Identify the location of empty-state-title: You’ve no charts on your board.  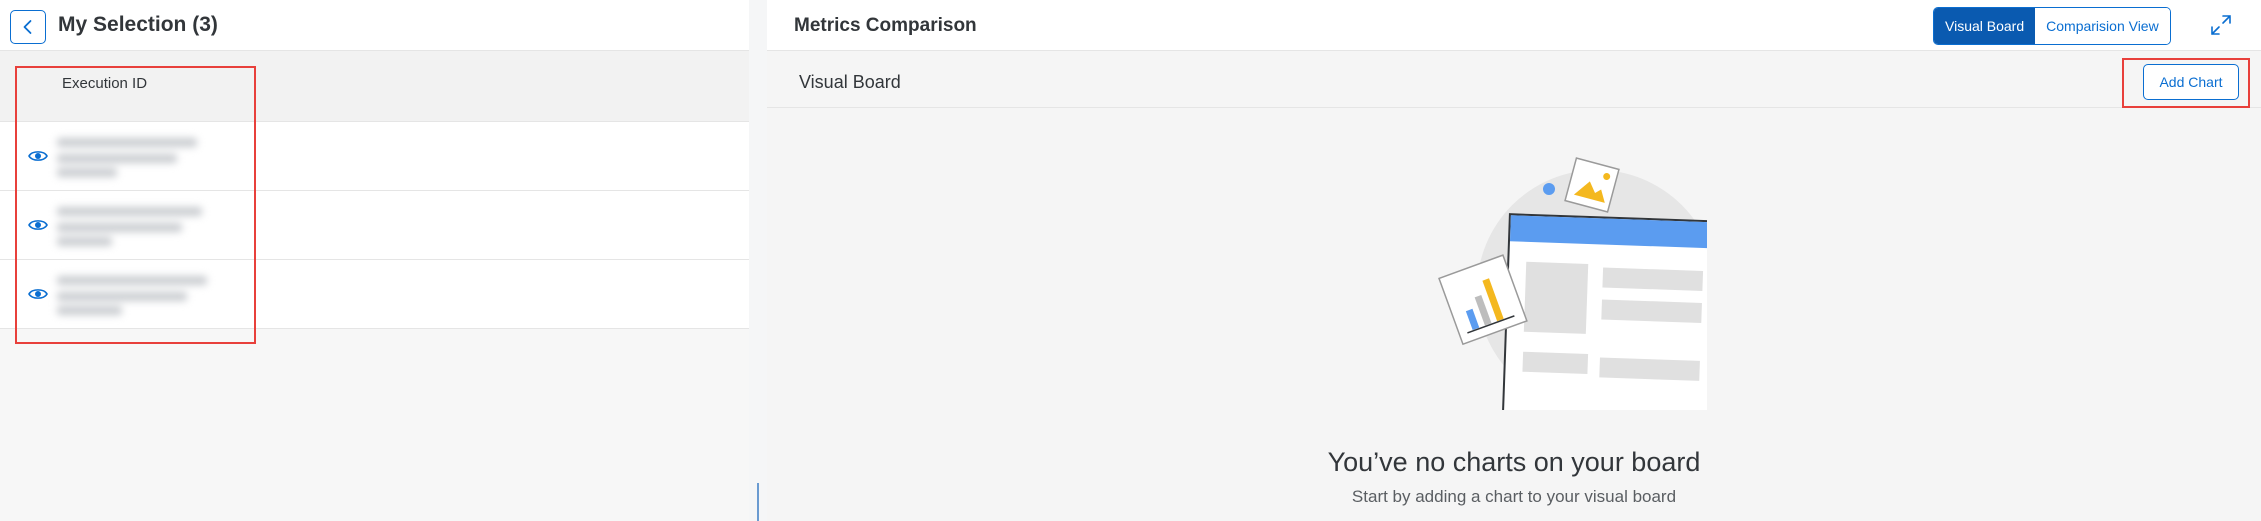
(1514, 462).